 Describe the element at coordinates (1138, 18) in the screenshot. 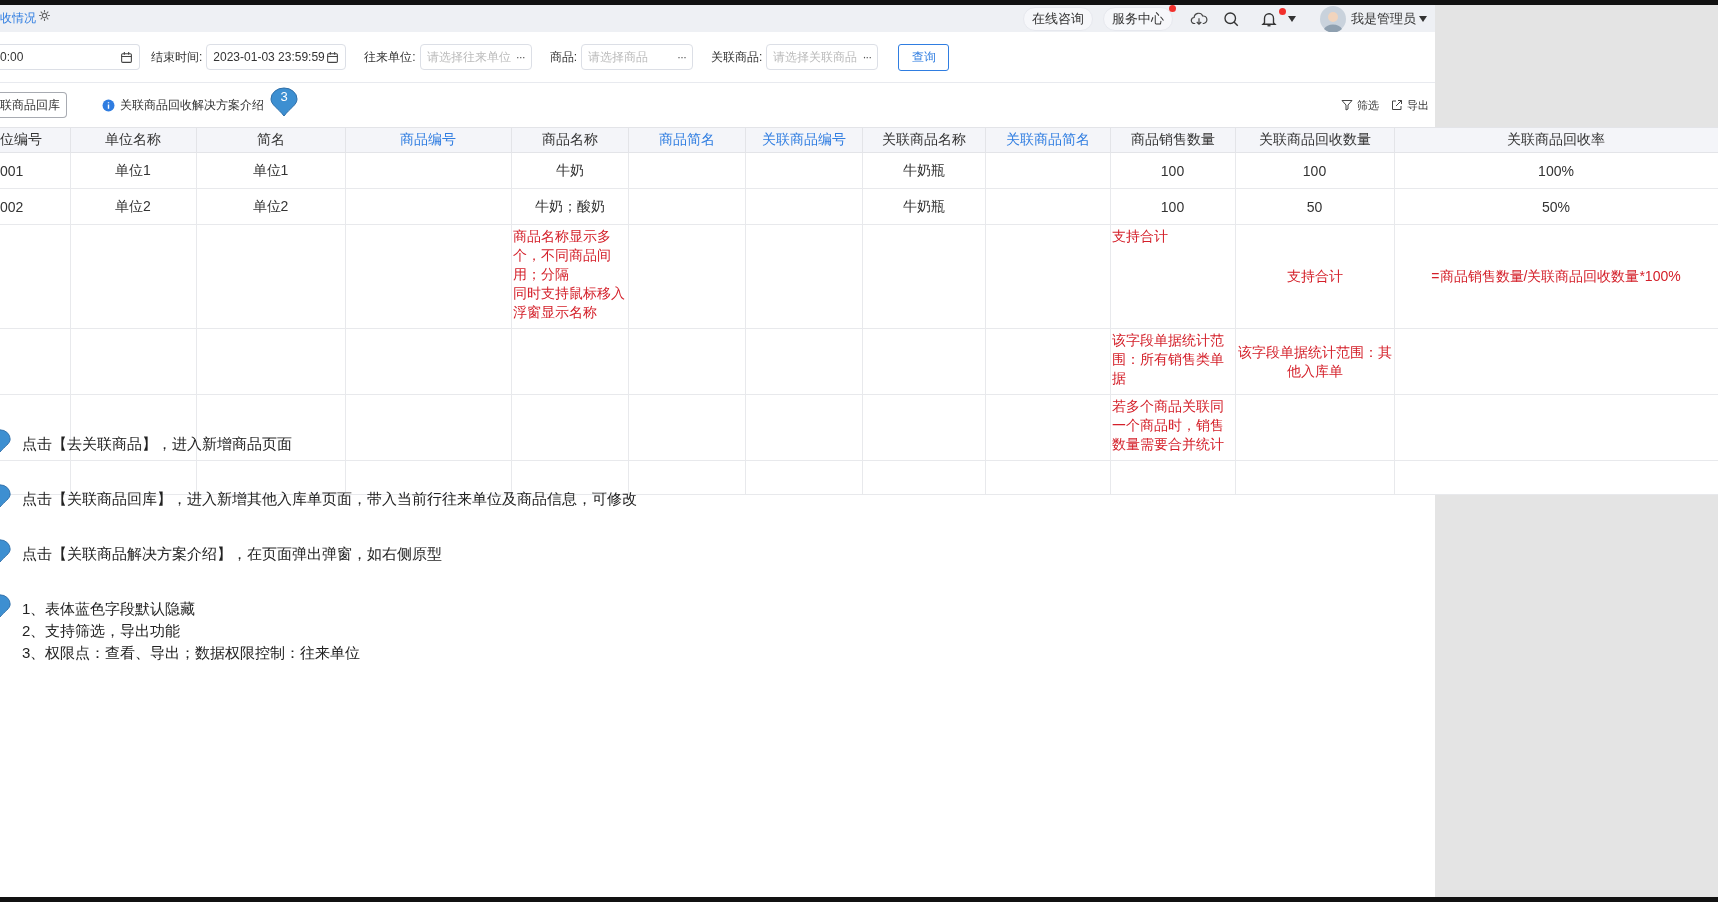

I see `header-button: 服务中心` at that location.